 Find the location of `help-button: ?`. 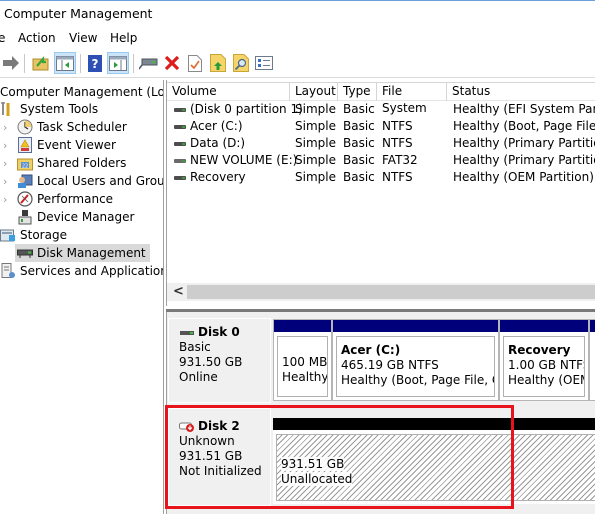

help-button: ? is located at coordinates (95, 63).